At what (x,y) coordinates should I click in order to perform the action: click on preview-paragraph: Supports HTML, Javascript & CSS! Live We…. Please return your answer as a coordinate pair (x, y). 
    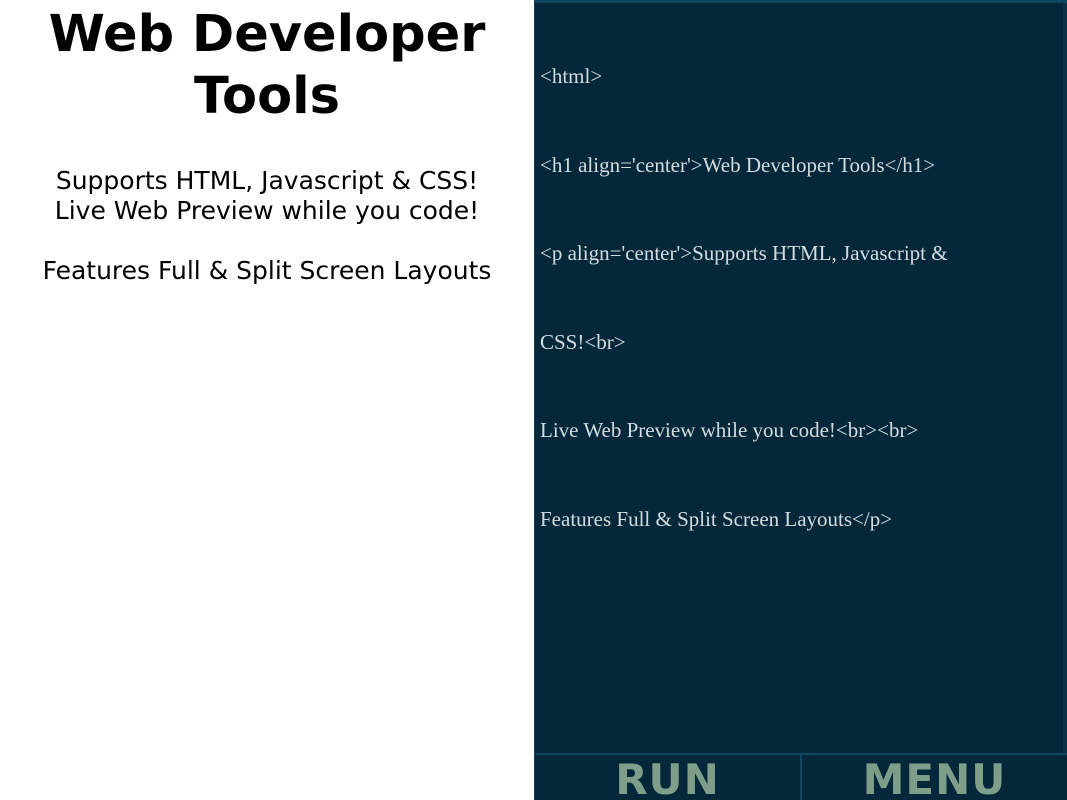
    Looking at the image, I should click on (267, 226).